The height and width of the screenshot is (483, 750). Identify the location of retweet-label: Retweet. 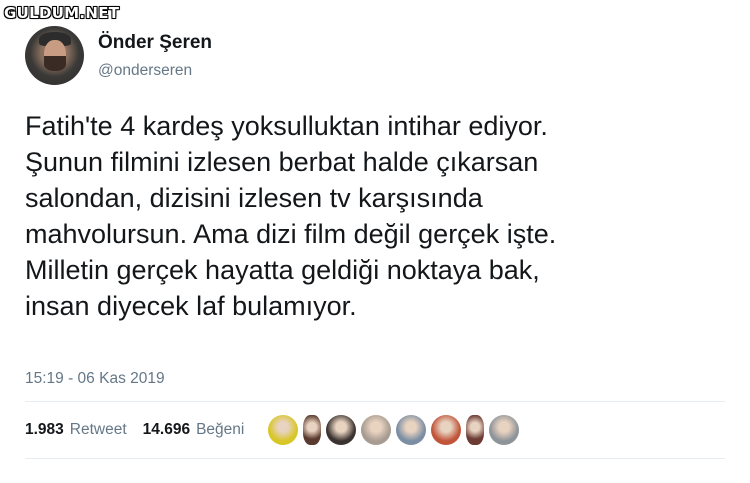
(98, 430).